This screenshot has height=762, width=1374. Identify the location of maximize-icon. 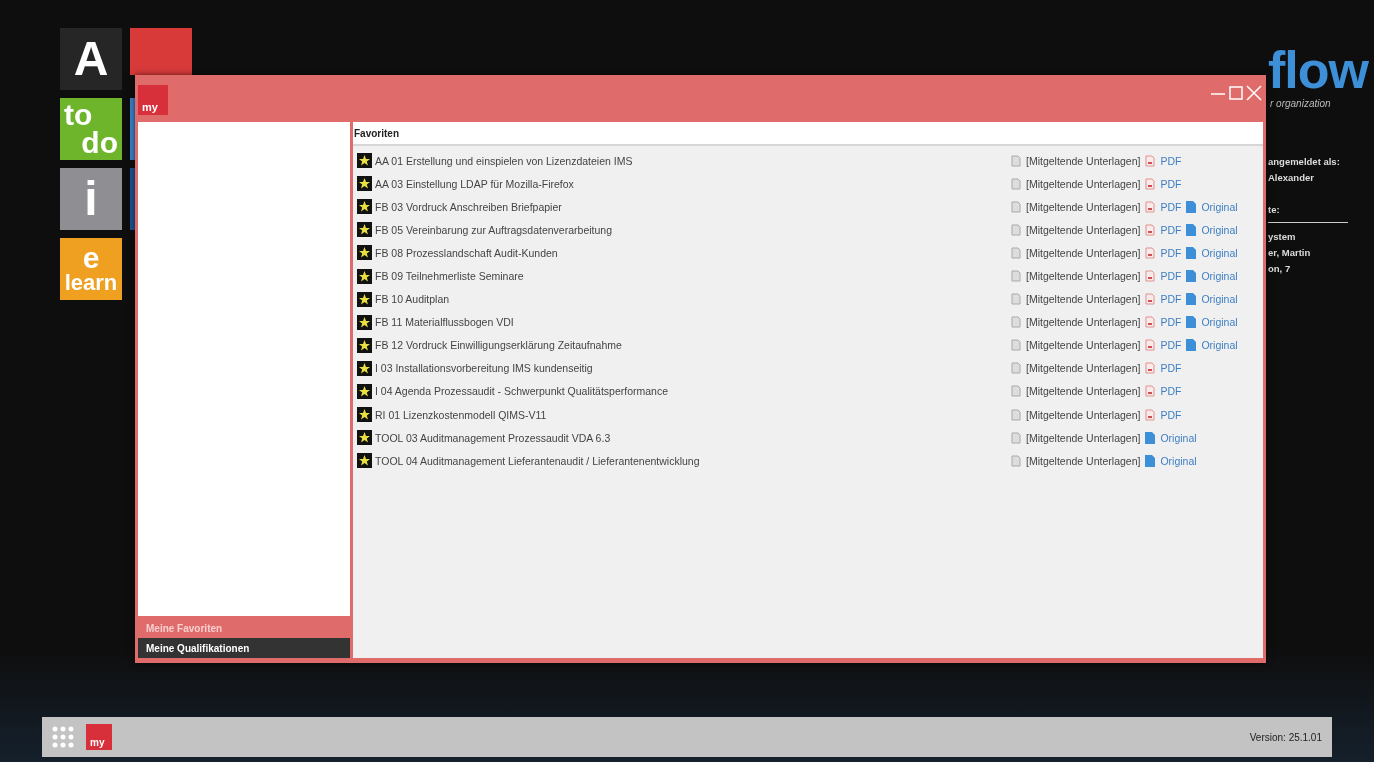
(1236, 93).